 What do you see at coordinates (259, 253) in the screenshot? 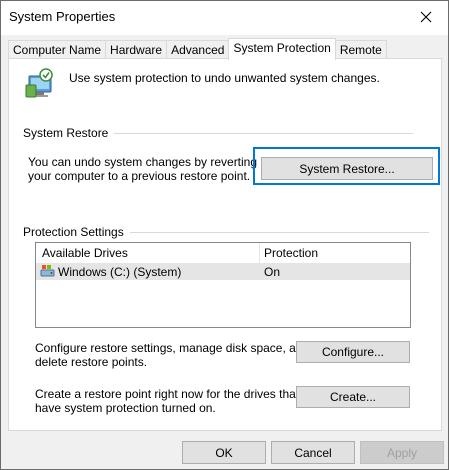
I see `column-separator` at bounding box center [259, 253].